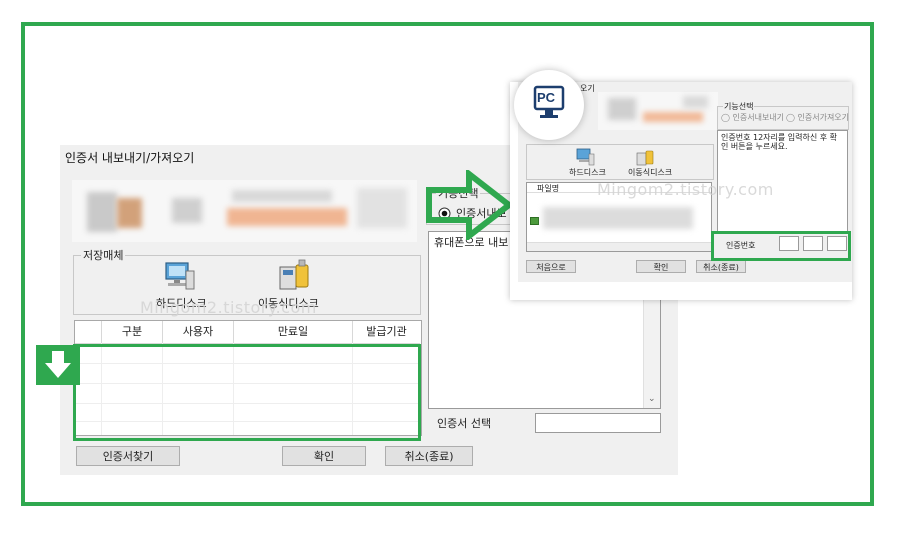 This screenshot has height=538, width=906. I want to click on pc-label: PC, so click(546, 97).